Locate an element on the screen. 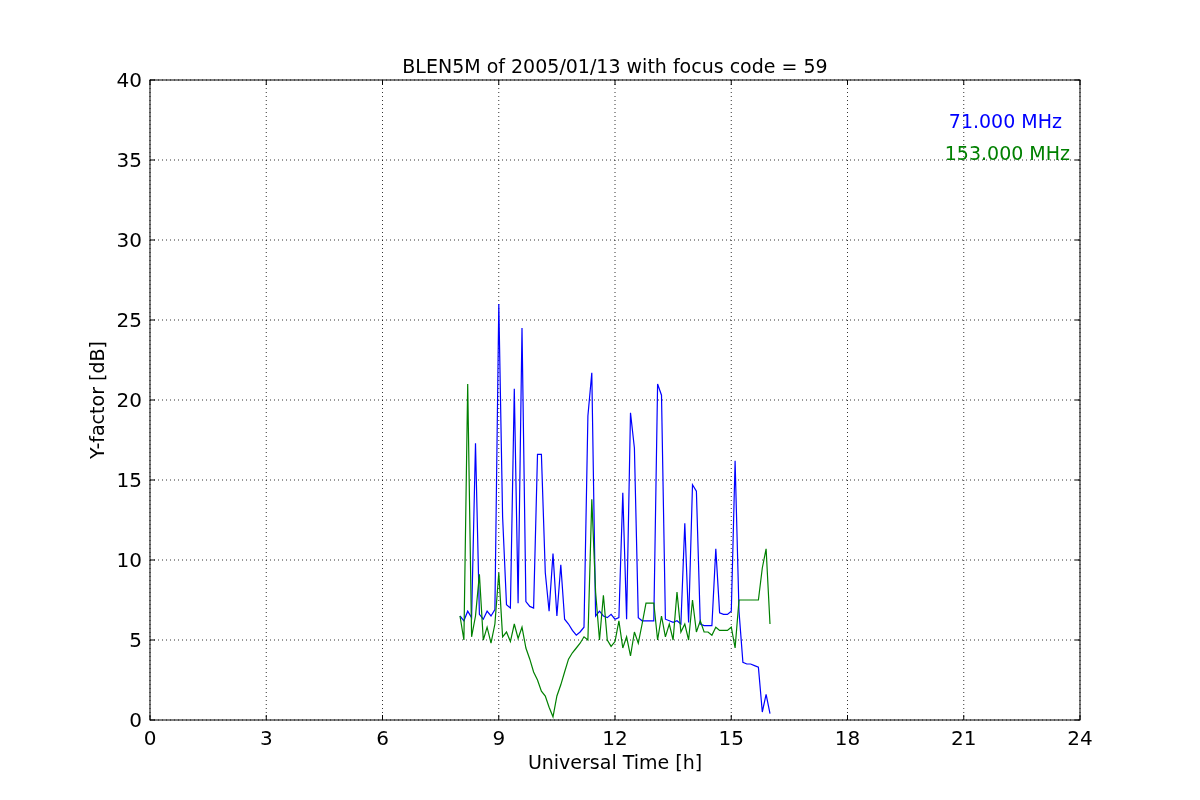 The height and width of the screenshot is (800, 1200). y-tick-label: 5 is located at coordinates (135, 640).